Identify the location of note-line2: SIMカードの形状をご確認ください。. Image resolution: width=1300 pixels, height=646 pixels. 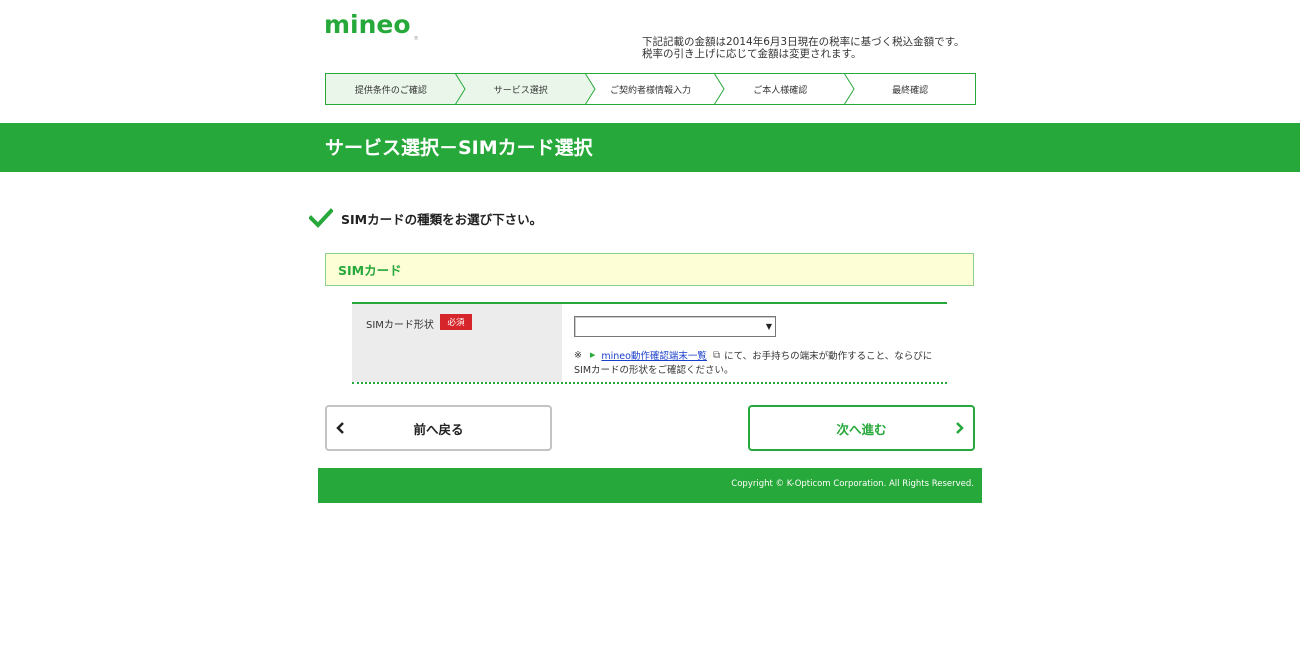
(654, 370).